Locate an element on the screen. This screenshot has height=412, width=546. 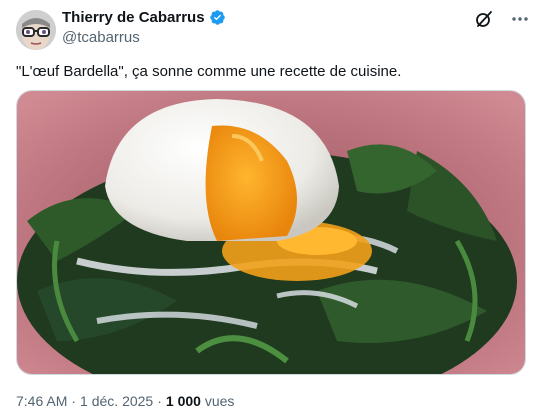
views-count: 1 000 is located at coordinates (183, 401).